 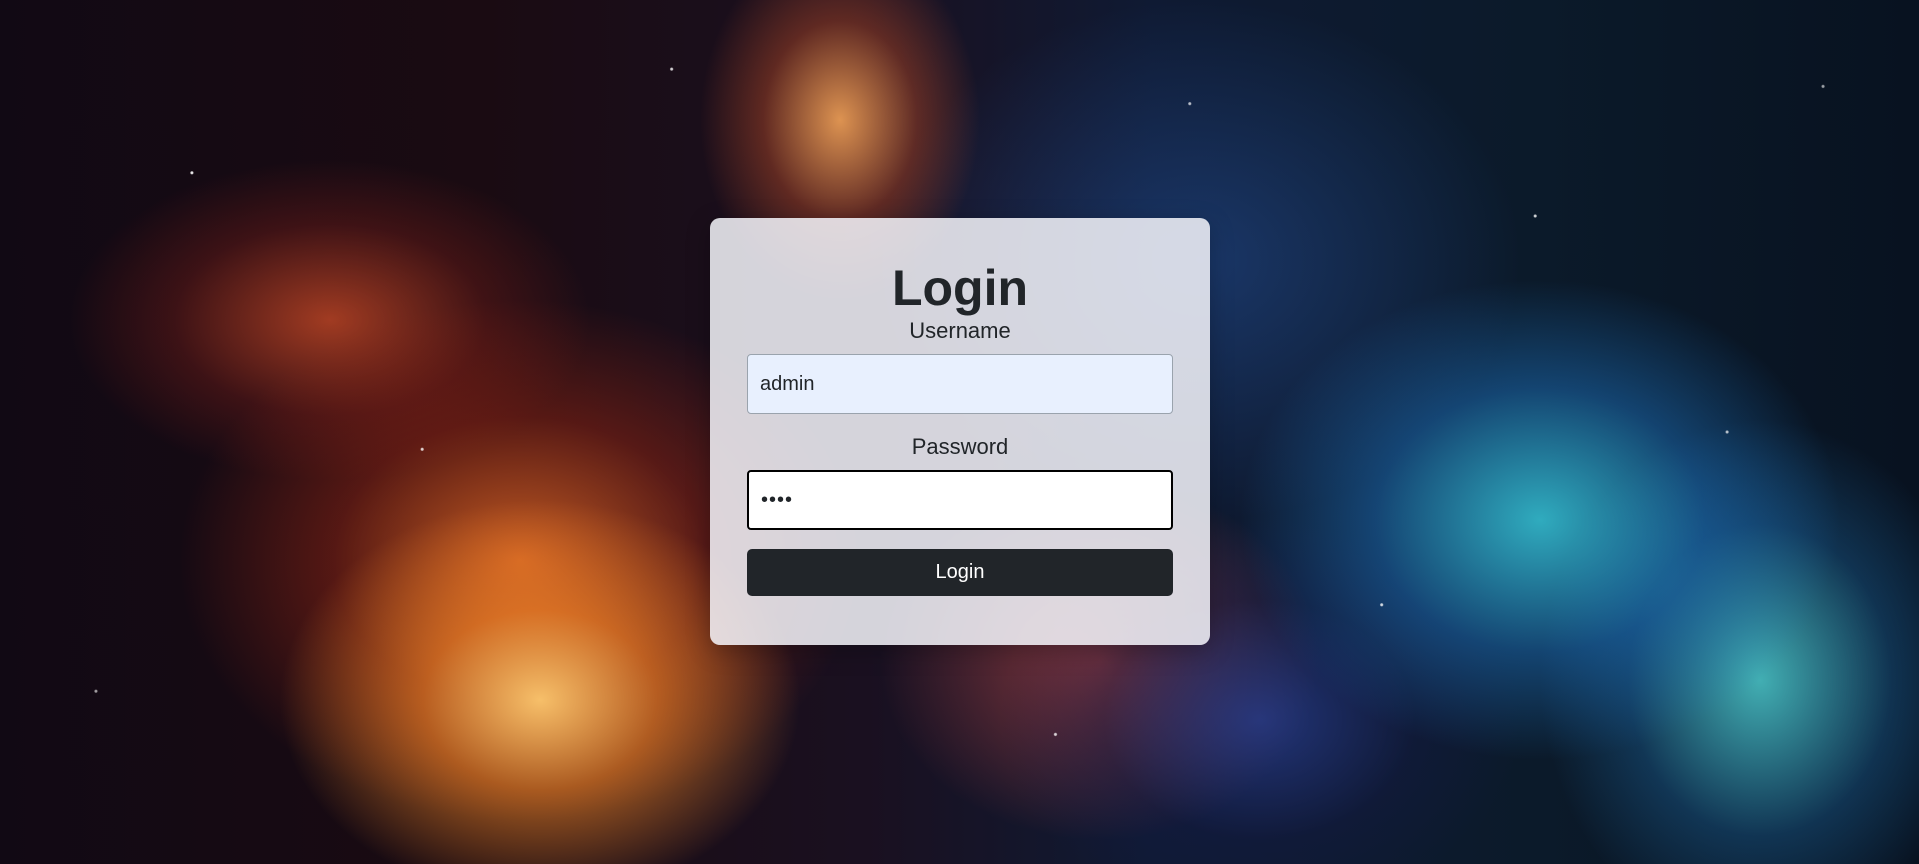 What do you see at coordinates (960, 384) in the screenshot?
I see `username-input` at bounding box center [960, 384].